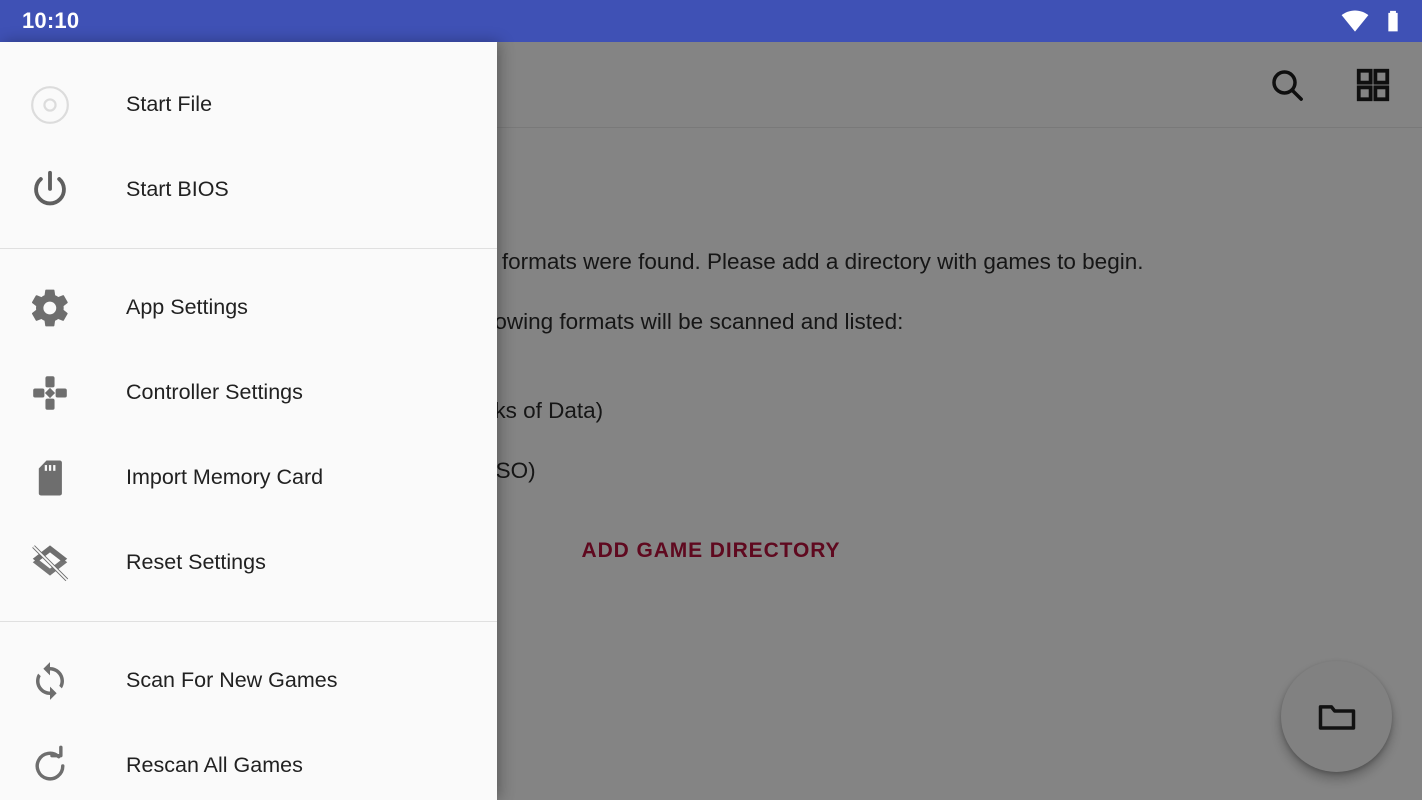 The width and height of the screenshot is (1422, 800). I want to click on status-bar: 10:10, so click(711, 21).